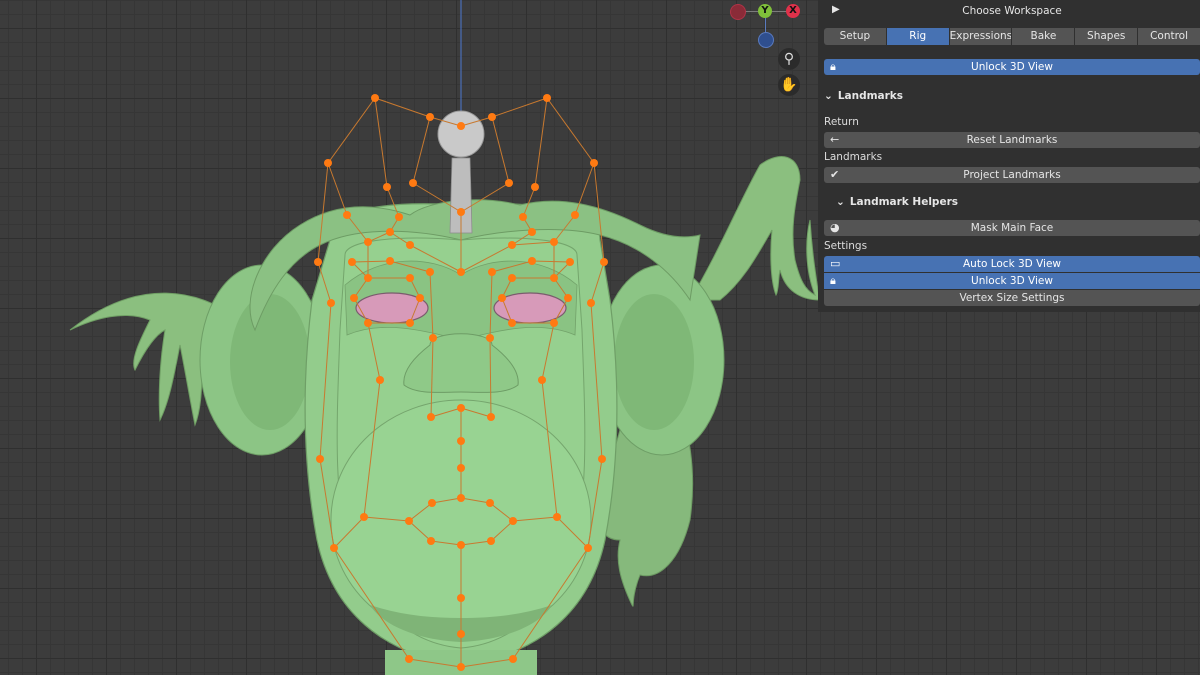  What do you see at coordinates (1012, 11) in the screenshot?
I see `workspace-header: ▶ Choose Workspace` at bounding box center [1012, 11].